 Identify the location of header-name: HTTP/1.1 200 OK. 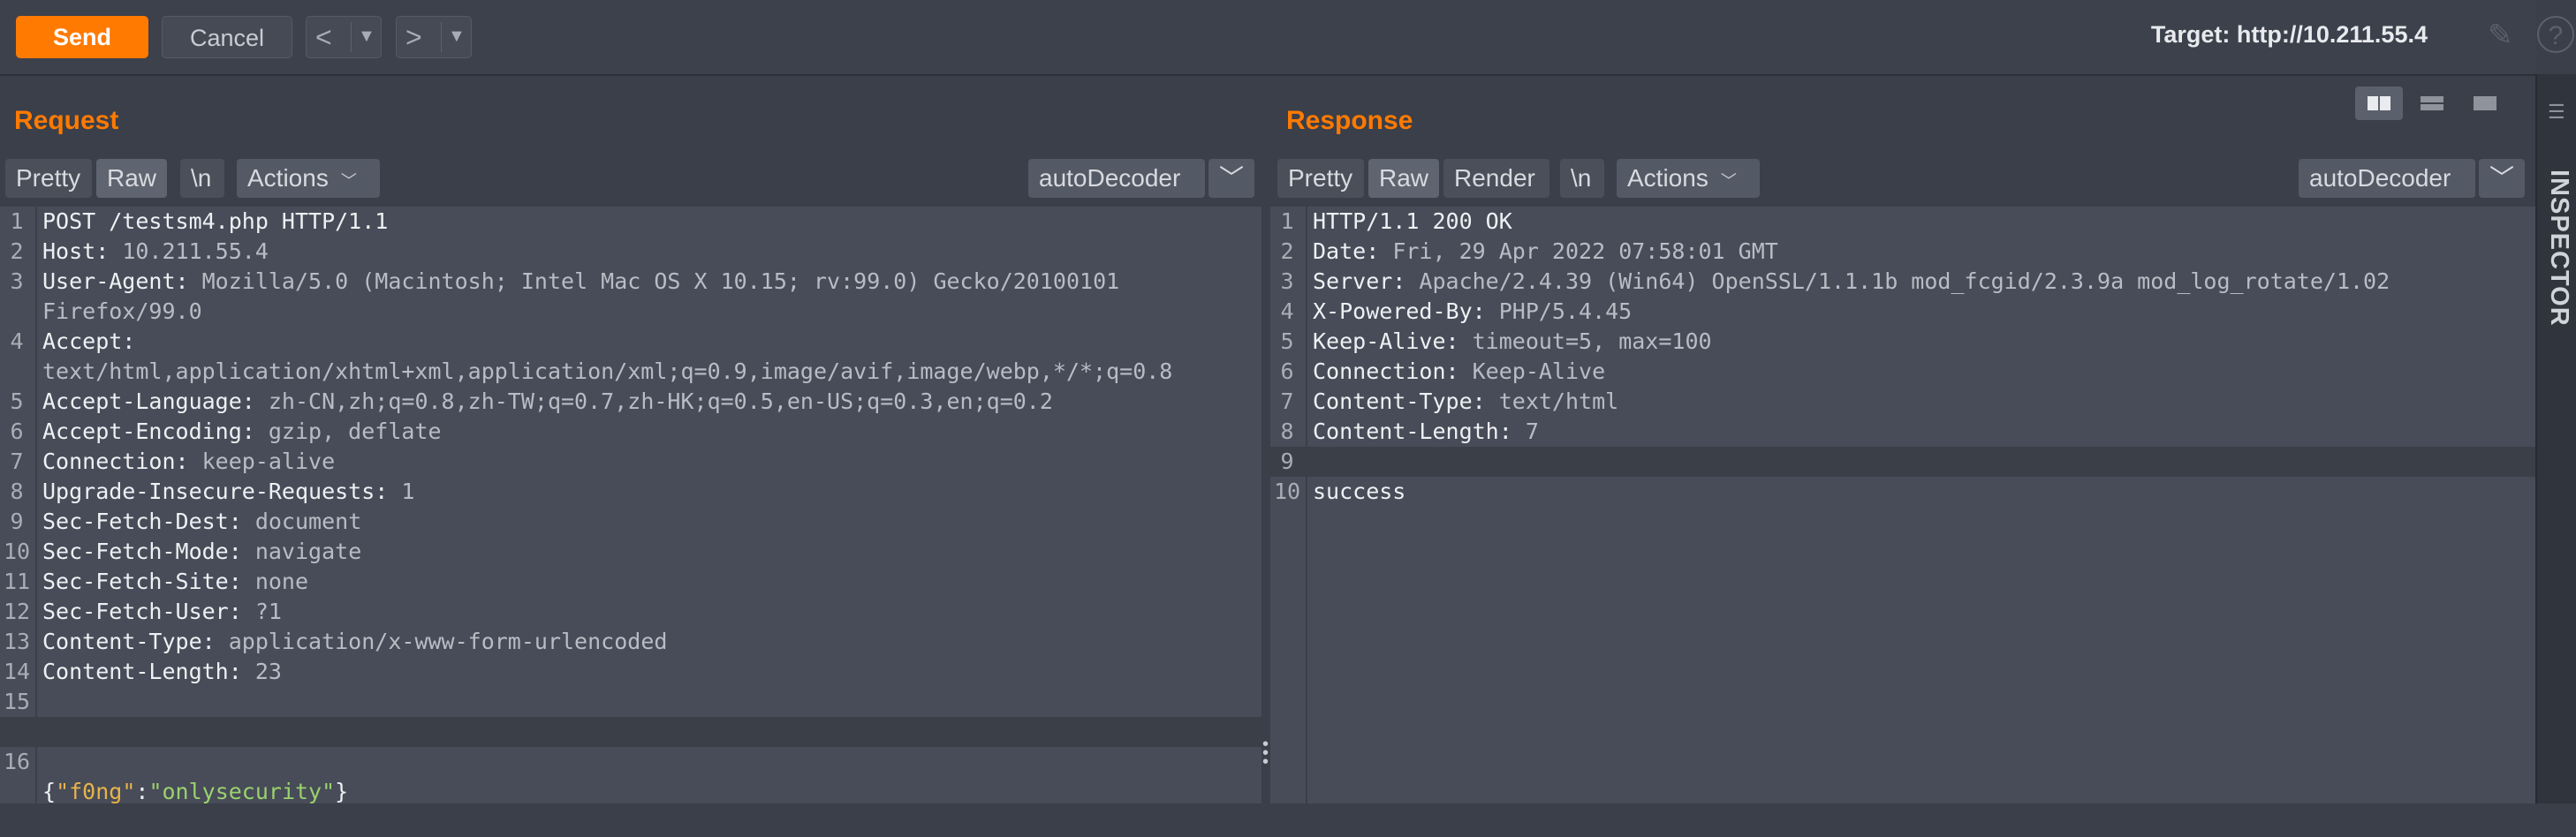
(1413, 221).